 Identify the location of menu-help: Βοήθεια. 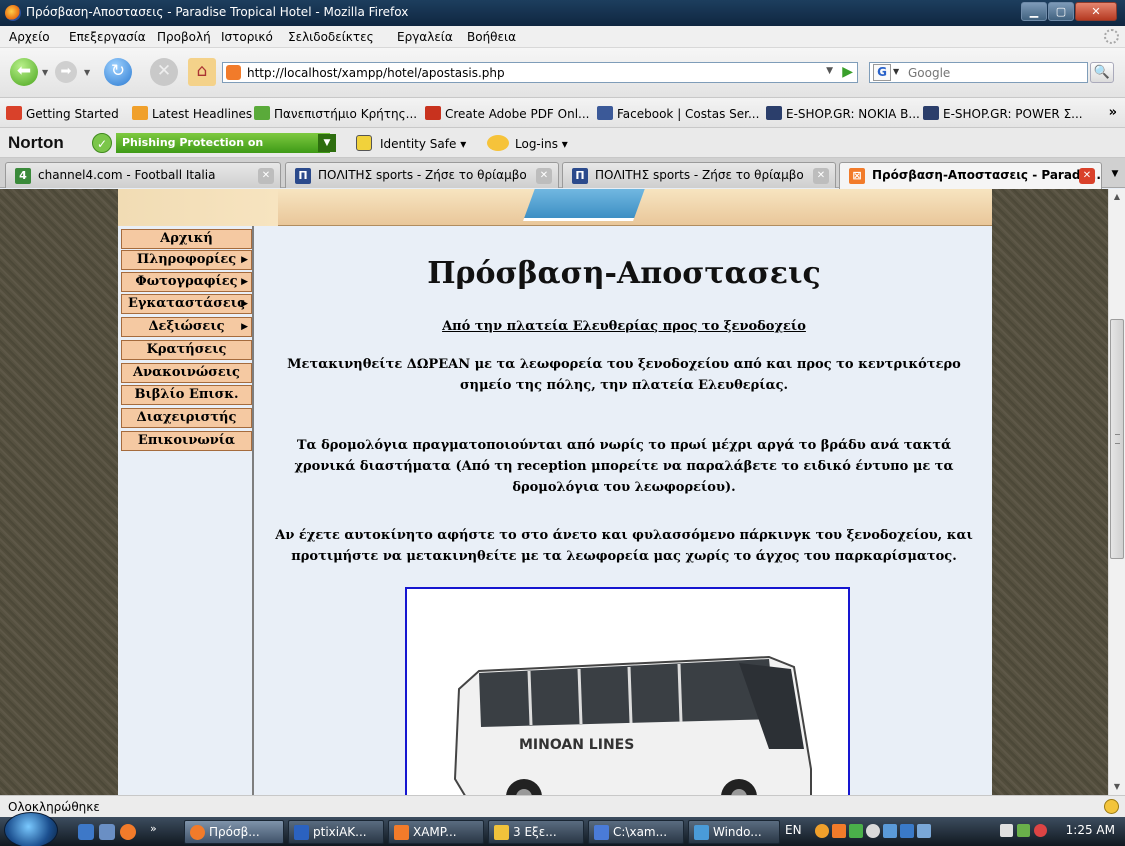
(491, 37).